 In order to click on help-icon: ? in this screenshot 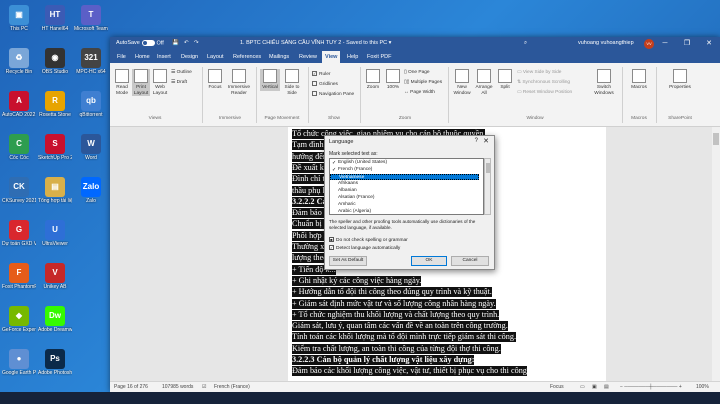, I will do `click(476, 141)`.